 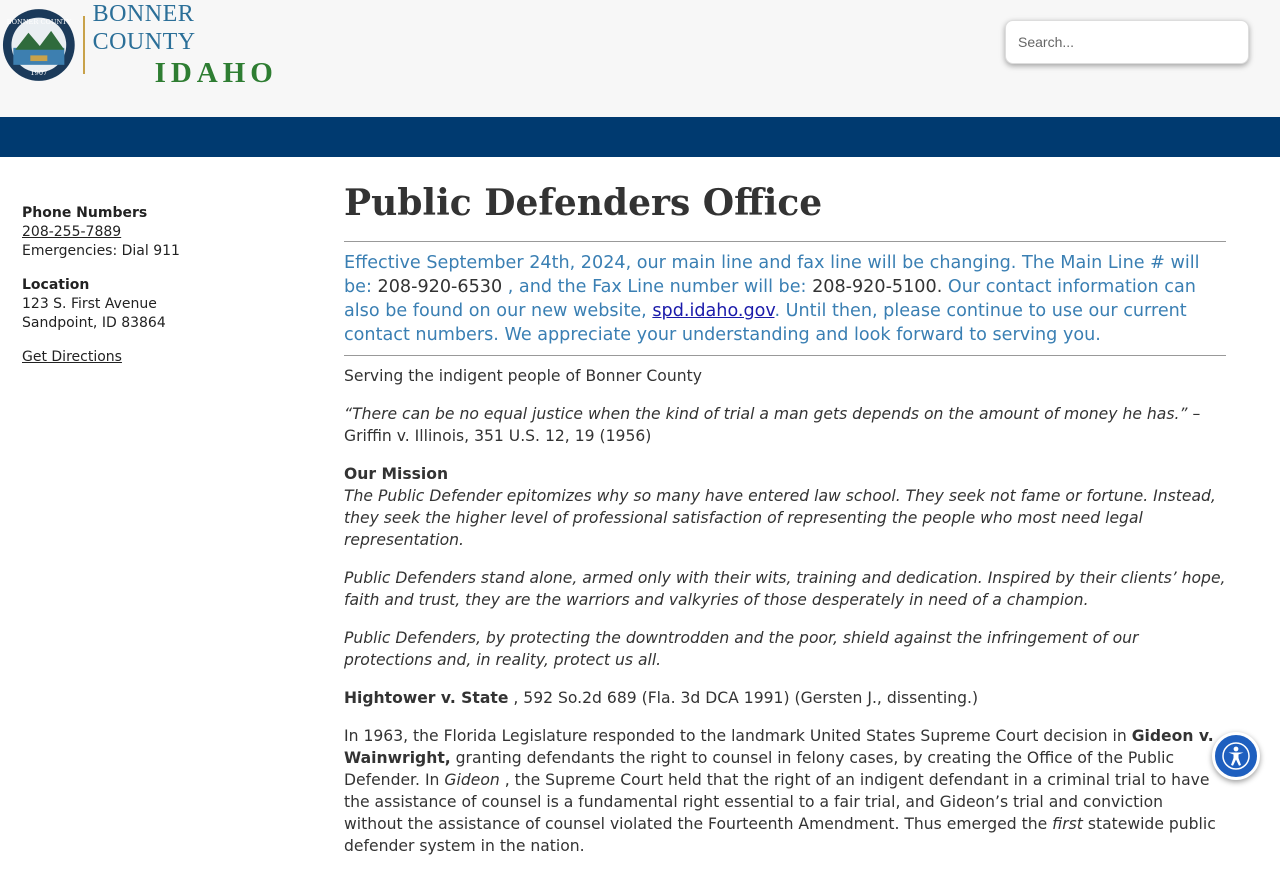 I want to click on main-navbar, so click(x=640, y=137).